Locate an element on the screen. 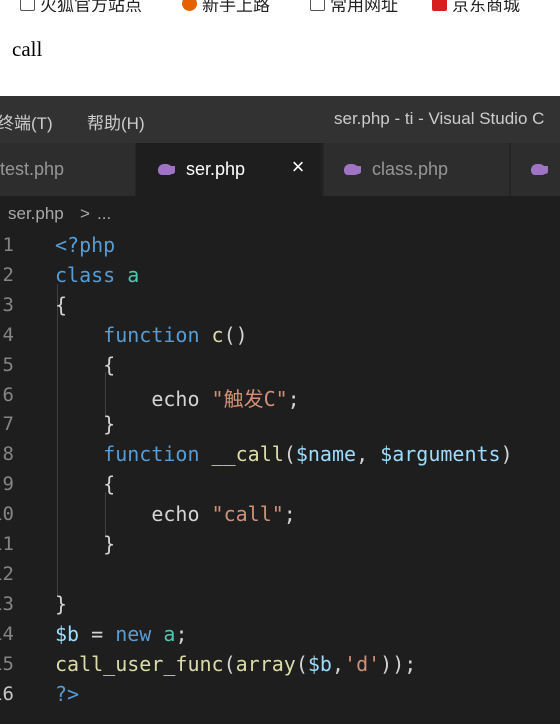  code-line: 3{ is located at coordinates (280, 305).